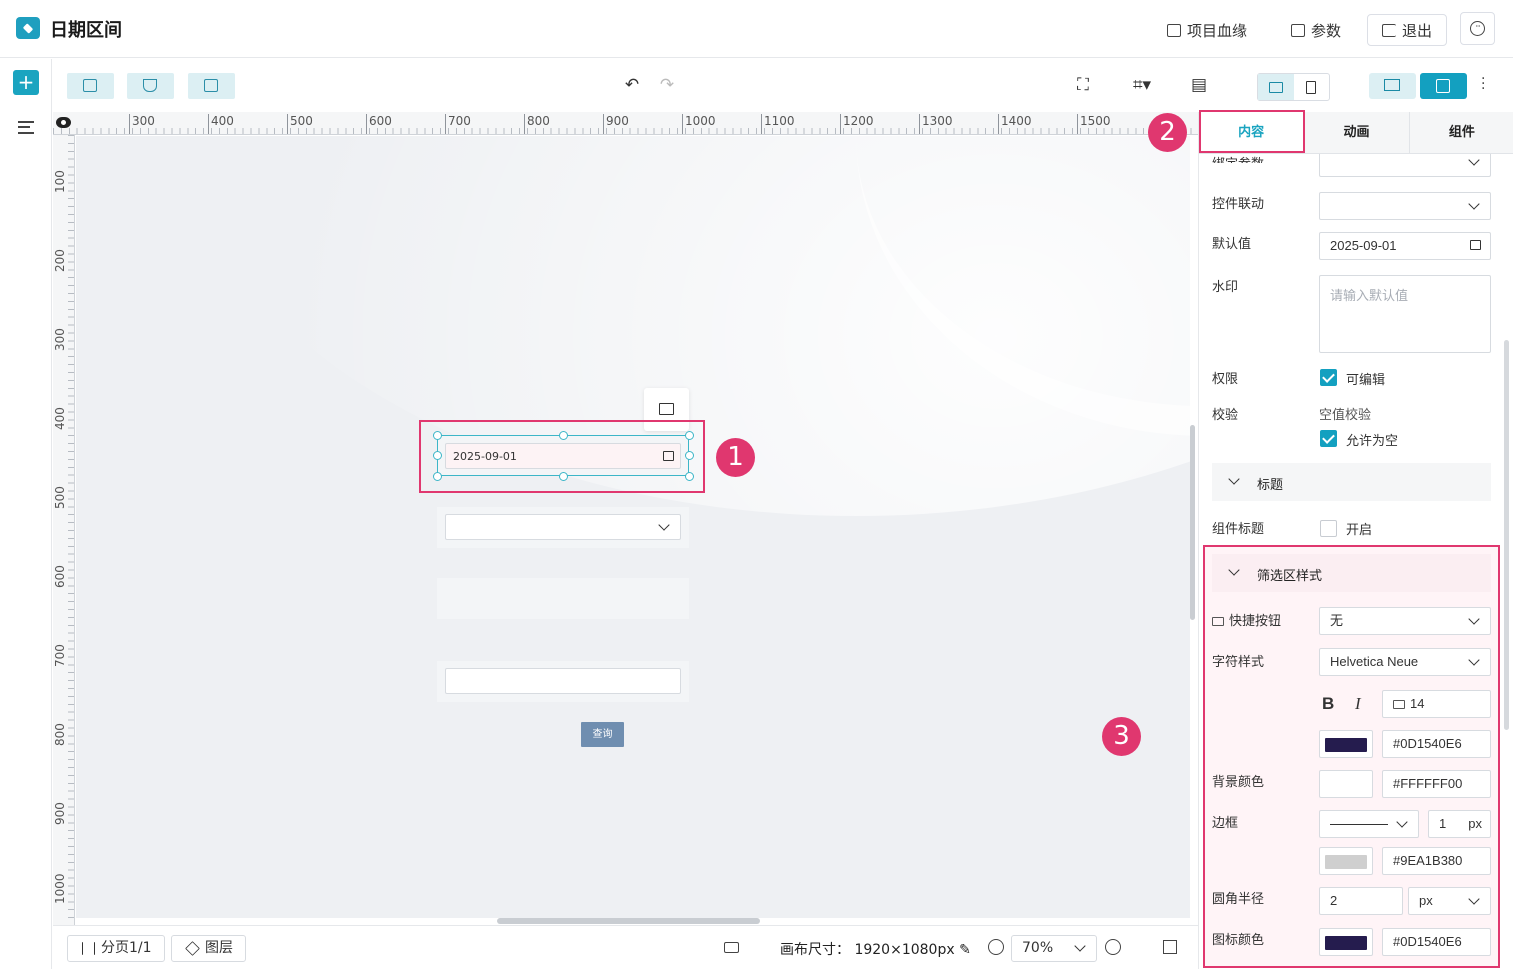 Image resolution: width=1513 pixels, height=969 pixels. Describe the element at coordinates (60, 888) in the screenshot. I see `ruler-left-tick-label: 1000` at that location.